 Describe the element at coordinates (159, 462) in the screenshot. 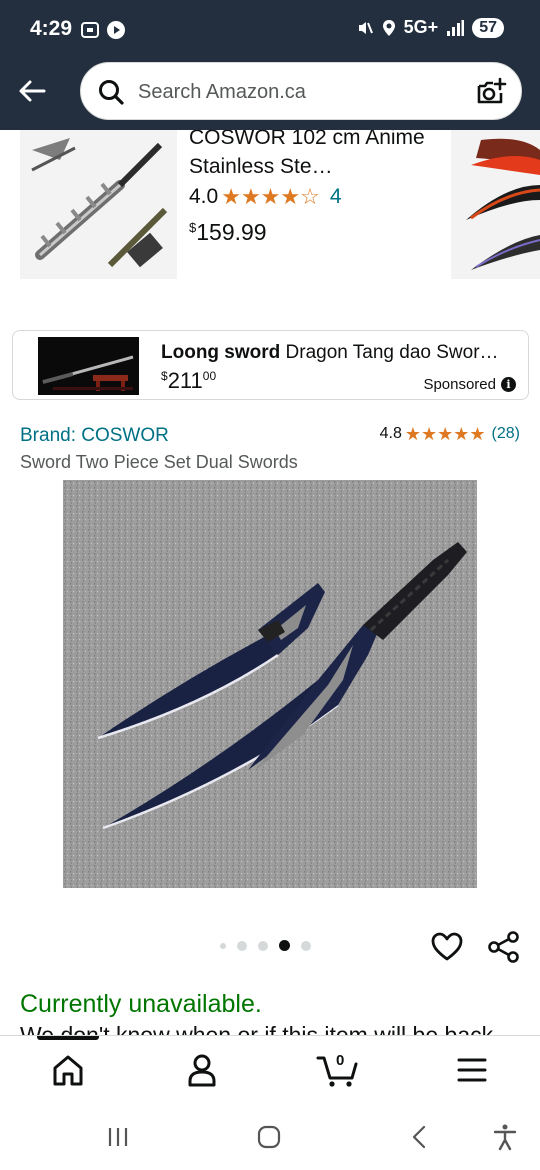

I see `product-title: Sword Two Piece Set Dual Swords` at that location.